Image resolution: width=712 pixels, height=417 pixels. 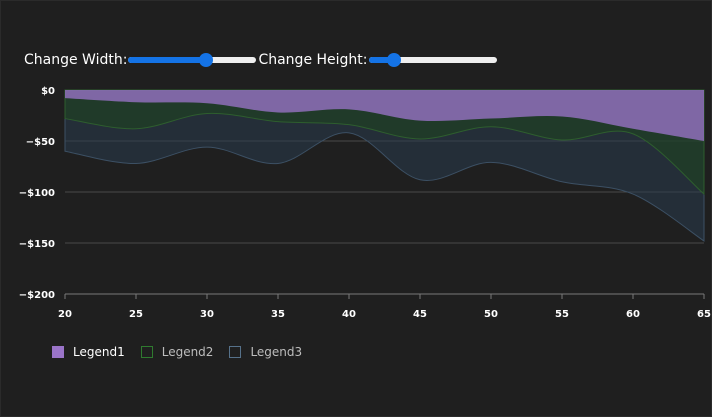 I want to click on legend-item-legend3: Legend3, so click(x=265, y=352).